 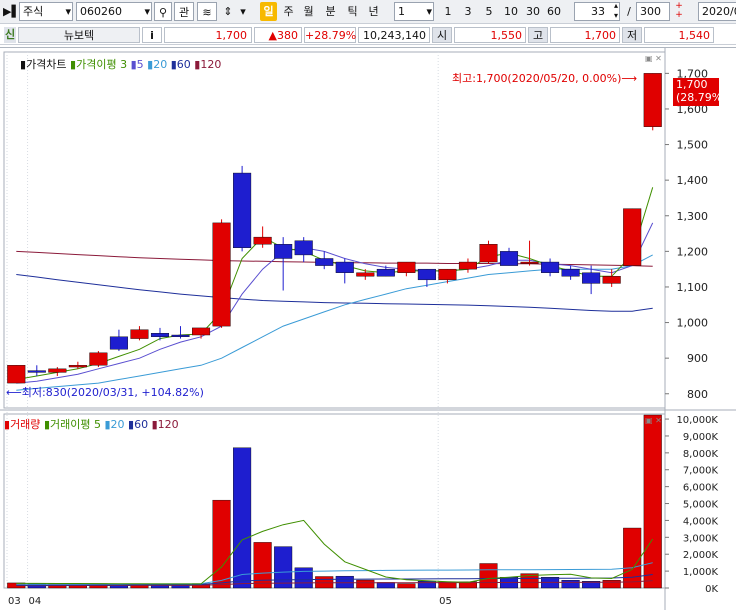 What do you see at coordinates (105, 392) in the screenshot?
I see `min-annotation: ⟵최저:830(2020/03/31, +104.82%)` at bounding box center [105, 392].